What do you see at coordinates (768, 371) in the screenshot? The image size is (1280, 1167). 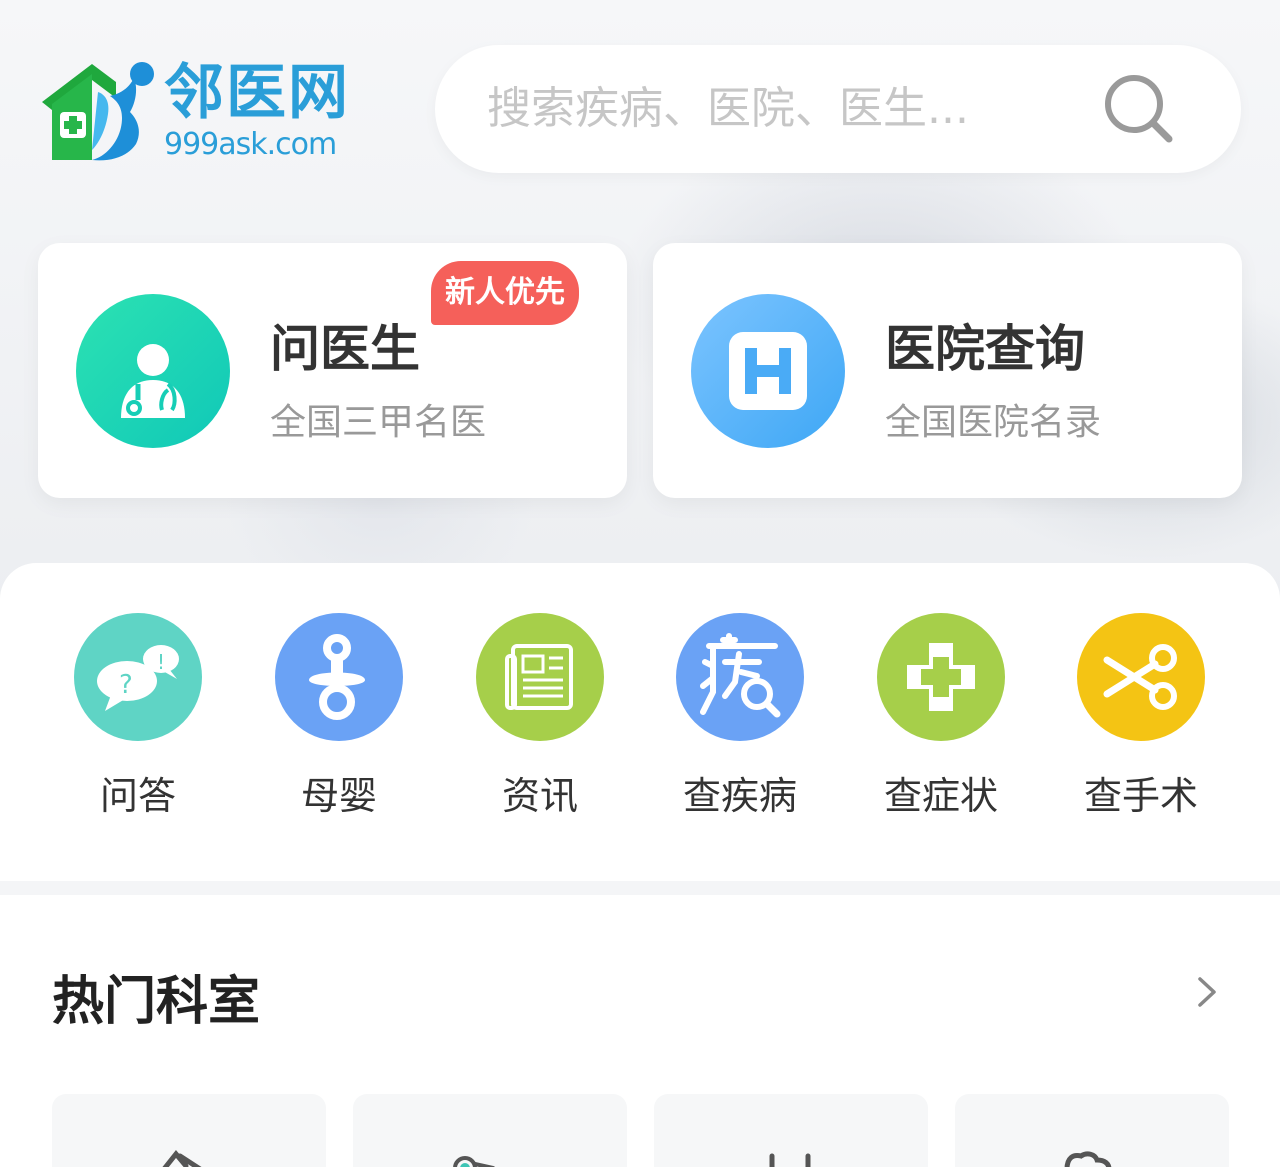 I see `hospital-icon` at bounding box center [768, 371].